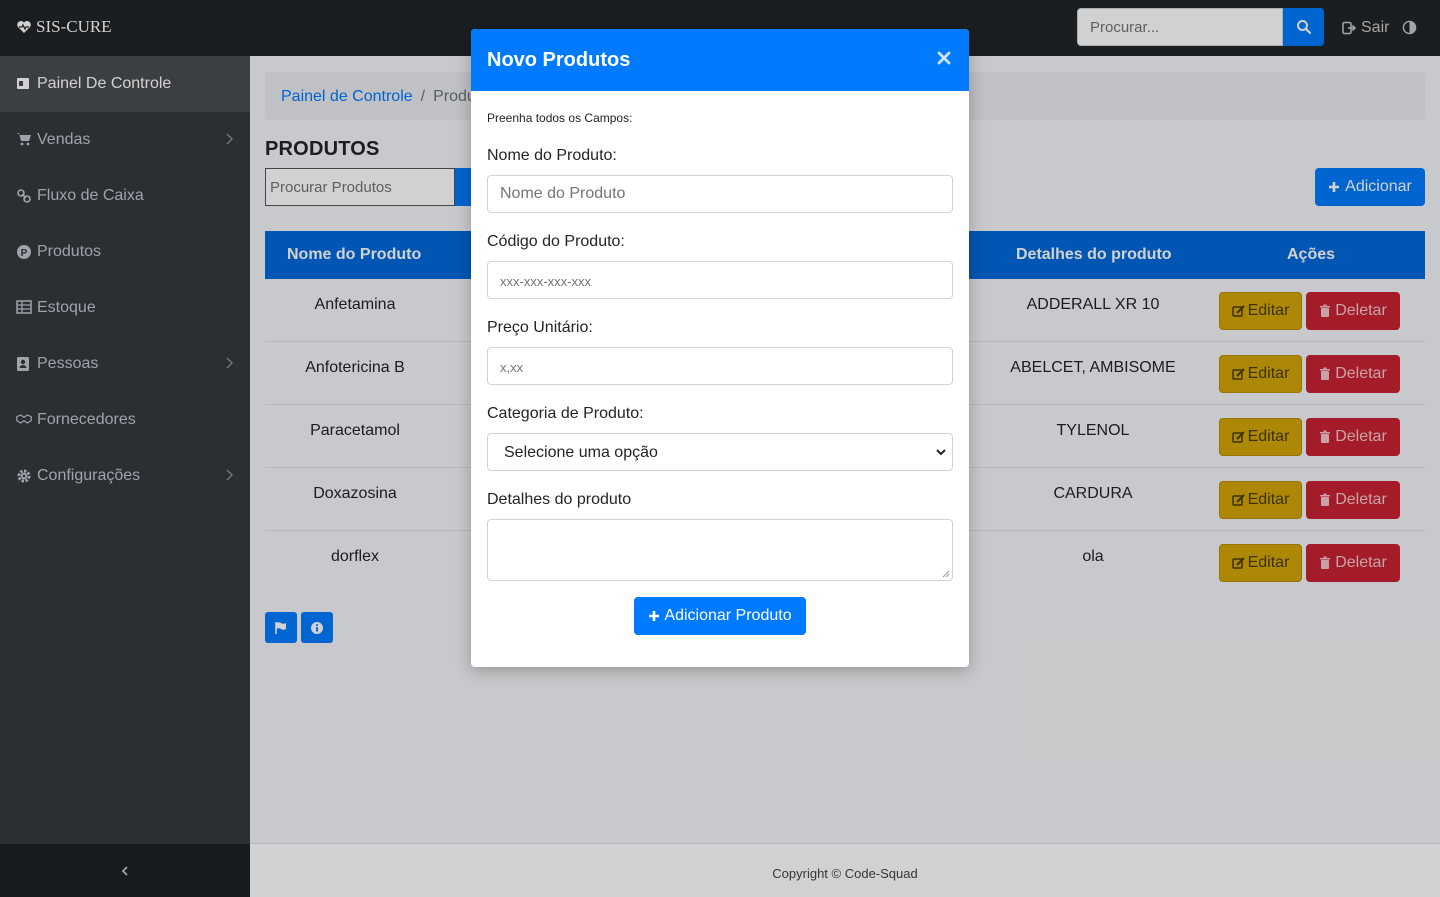 This screenshot has width=1440, height=897. What do you see at coordinates (720, 550) in the screenshot?
I see `product-details-textarea` at bounding box center [720, 550].